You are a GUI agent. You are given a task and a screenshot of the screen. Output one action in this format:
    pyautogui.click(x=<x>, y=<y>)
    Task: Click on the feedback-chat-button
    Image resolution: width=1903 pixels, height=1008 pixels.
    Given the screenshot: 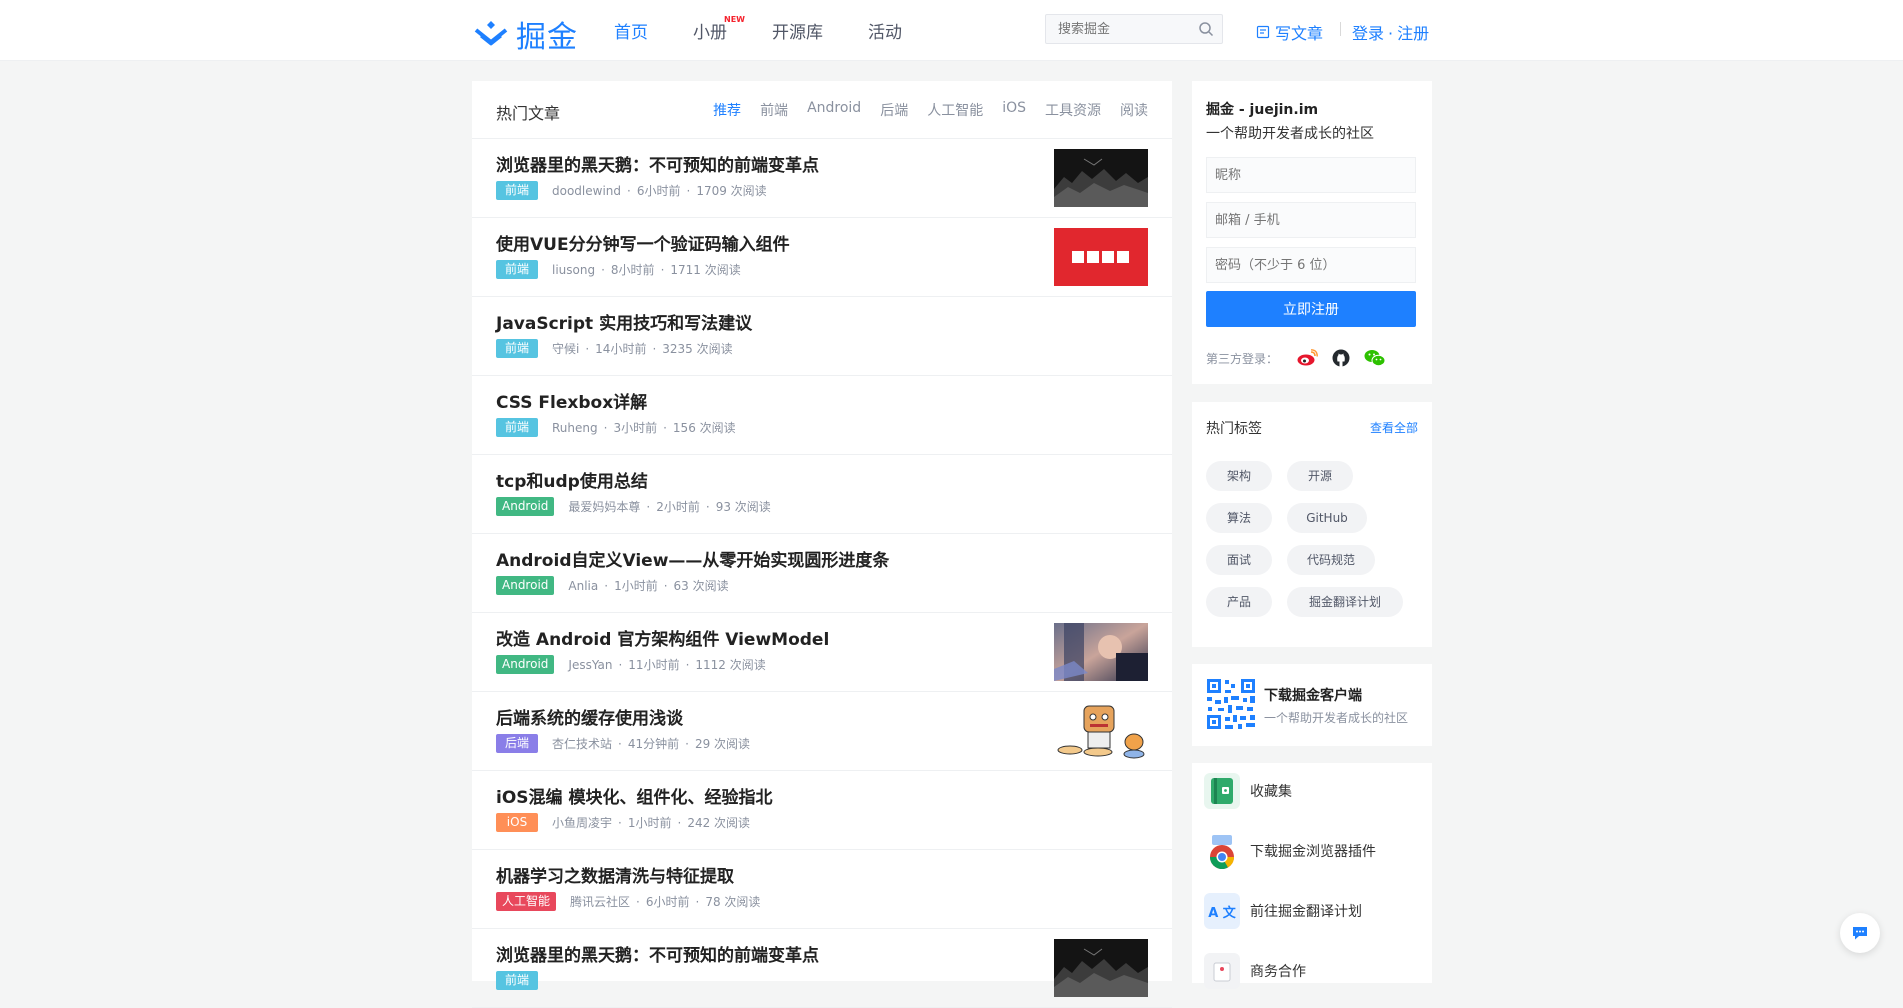 What is the action you would take?
    pyautogui.click(x=1860, y=933)
    